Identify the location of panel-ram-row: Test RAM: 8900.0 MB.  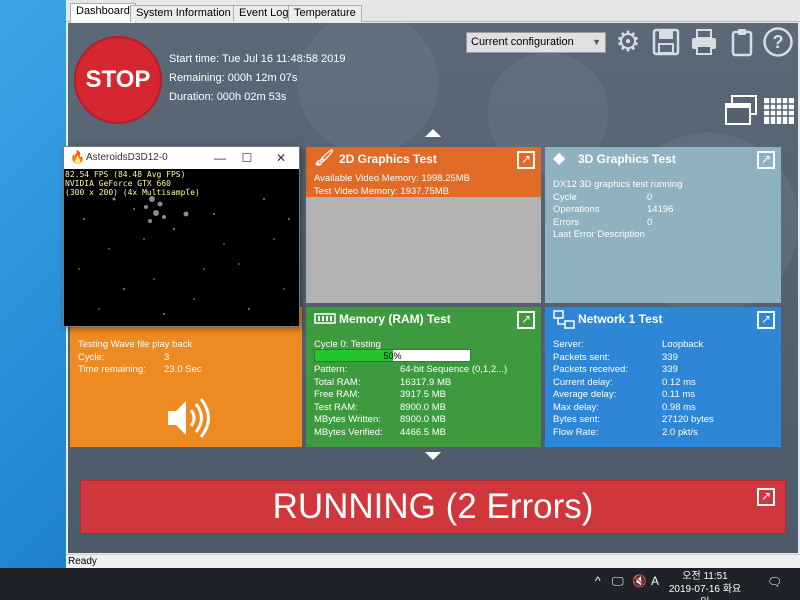
(424, 408).